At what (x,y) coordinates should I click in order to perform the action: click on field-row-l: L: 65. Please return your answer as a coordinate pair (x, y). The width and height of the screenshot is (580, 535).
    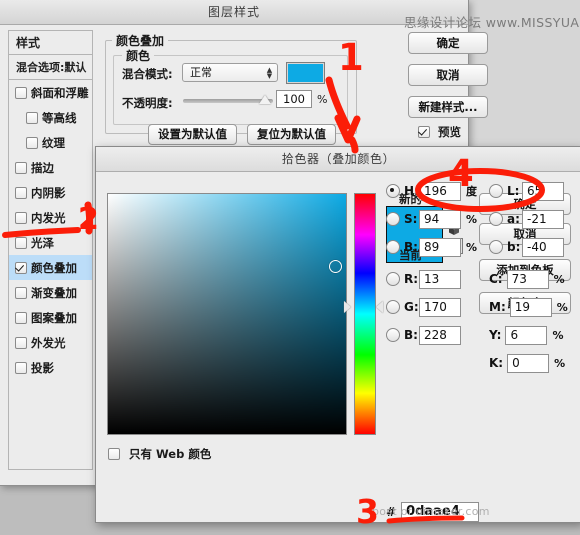
    Looking at the image, I should click on (526, 191).